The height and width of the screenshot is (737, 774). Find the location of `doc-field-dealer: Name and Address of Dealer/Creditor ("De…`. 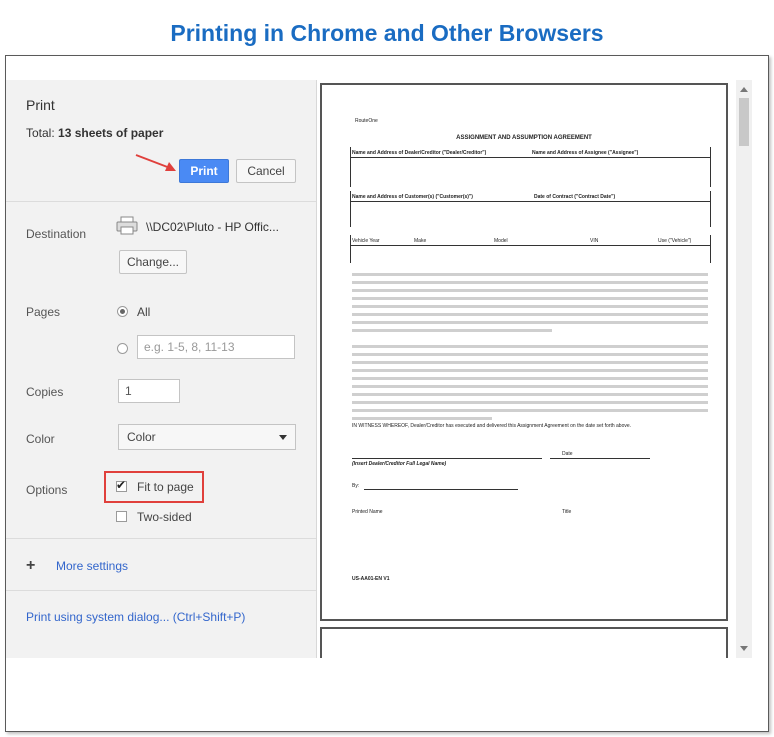

doc-field-dealer: Name and Address of Dealer/Creditor ("De… is located at coordinates (419, 153).